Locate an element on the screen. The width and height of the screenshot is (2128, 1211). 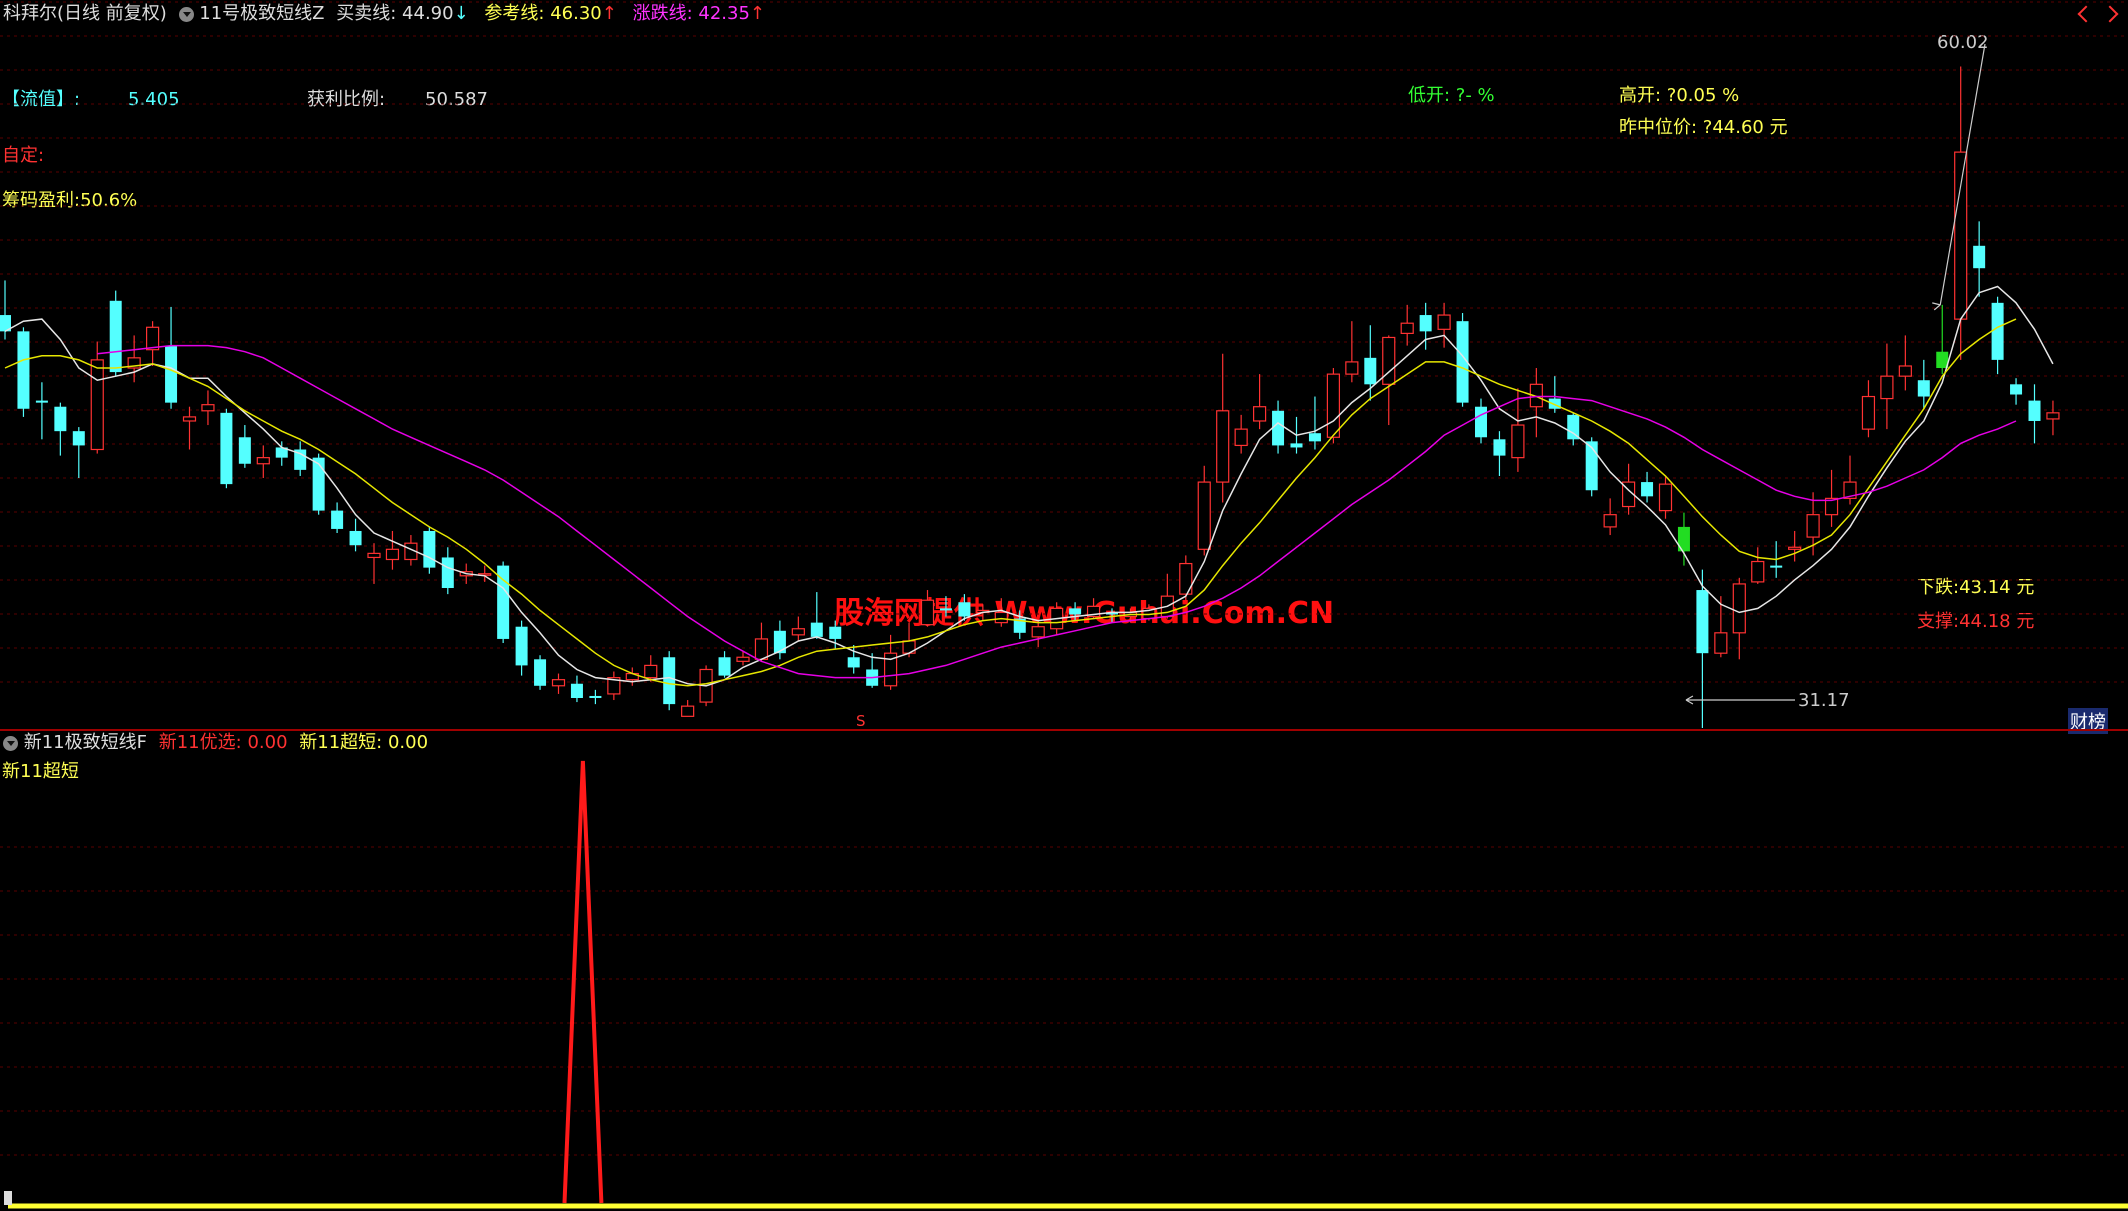
scroll-handle is located at coordinates (8, 1198).